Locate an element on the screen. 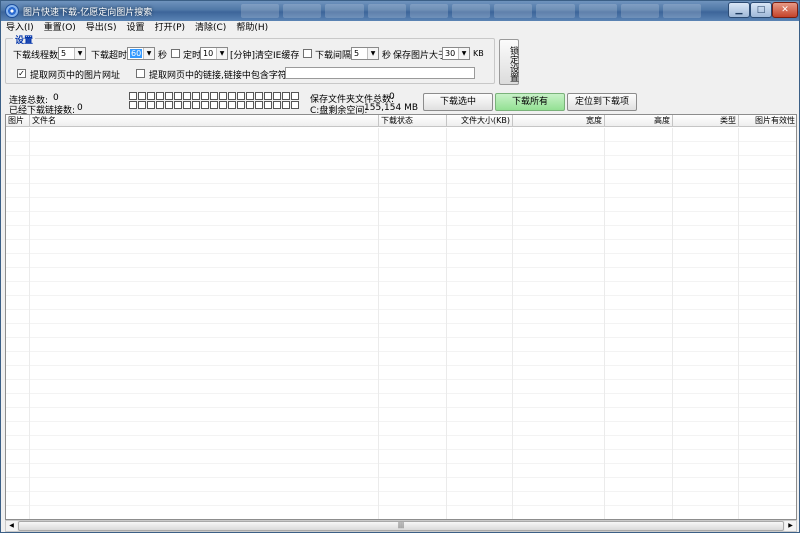 Image resolution: width=800 pixels, height=533 pixels. extract-links-label: 提取网页中的链接,链接中包含字符: is located at coordinates (219, 76).